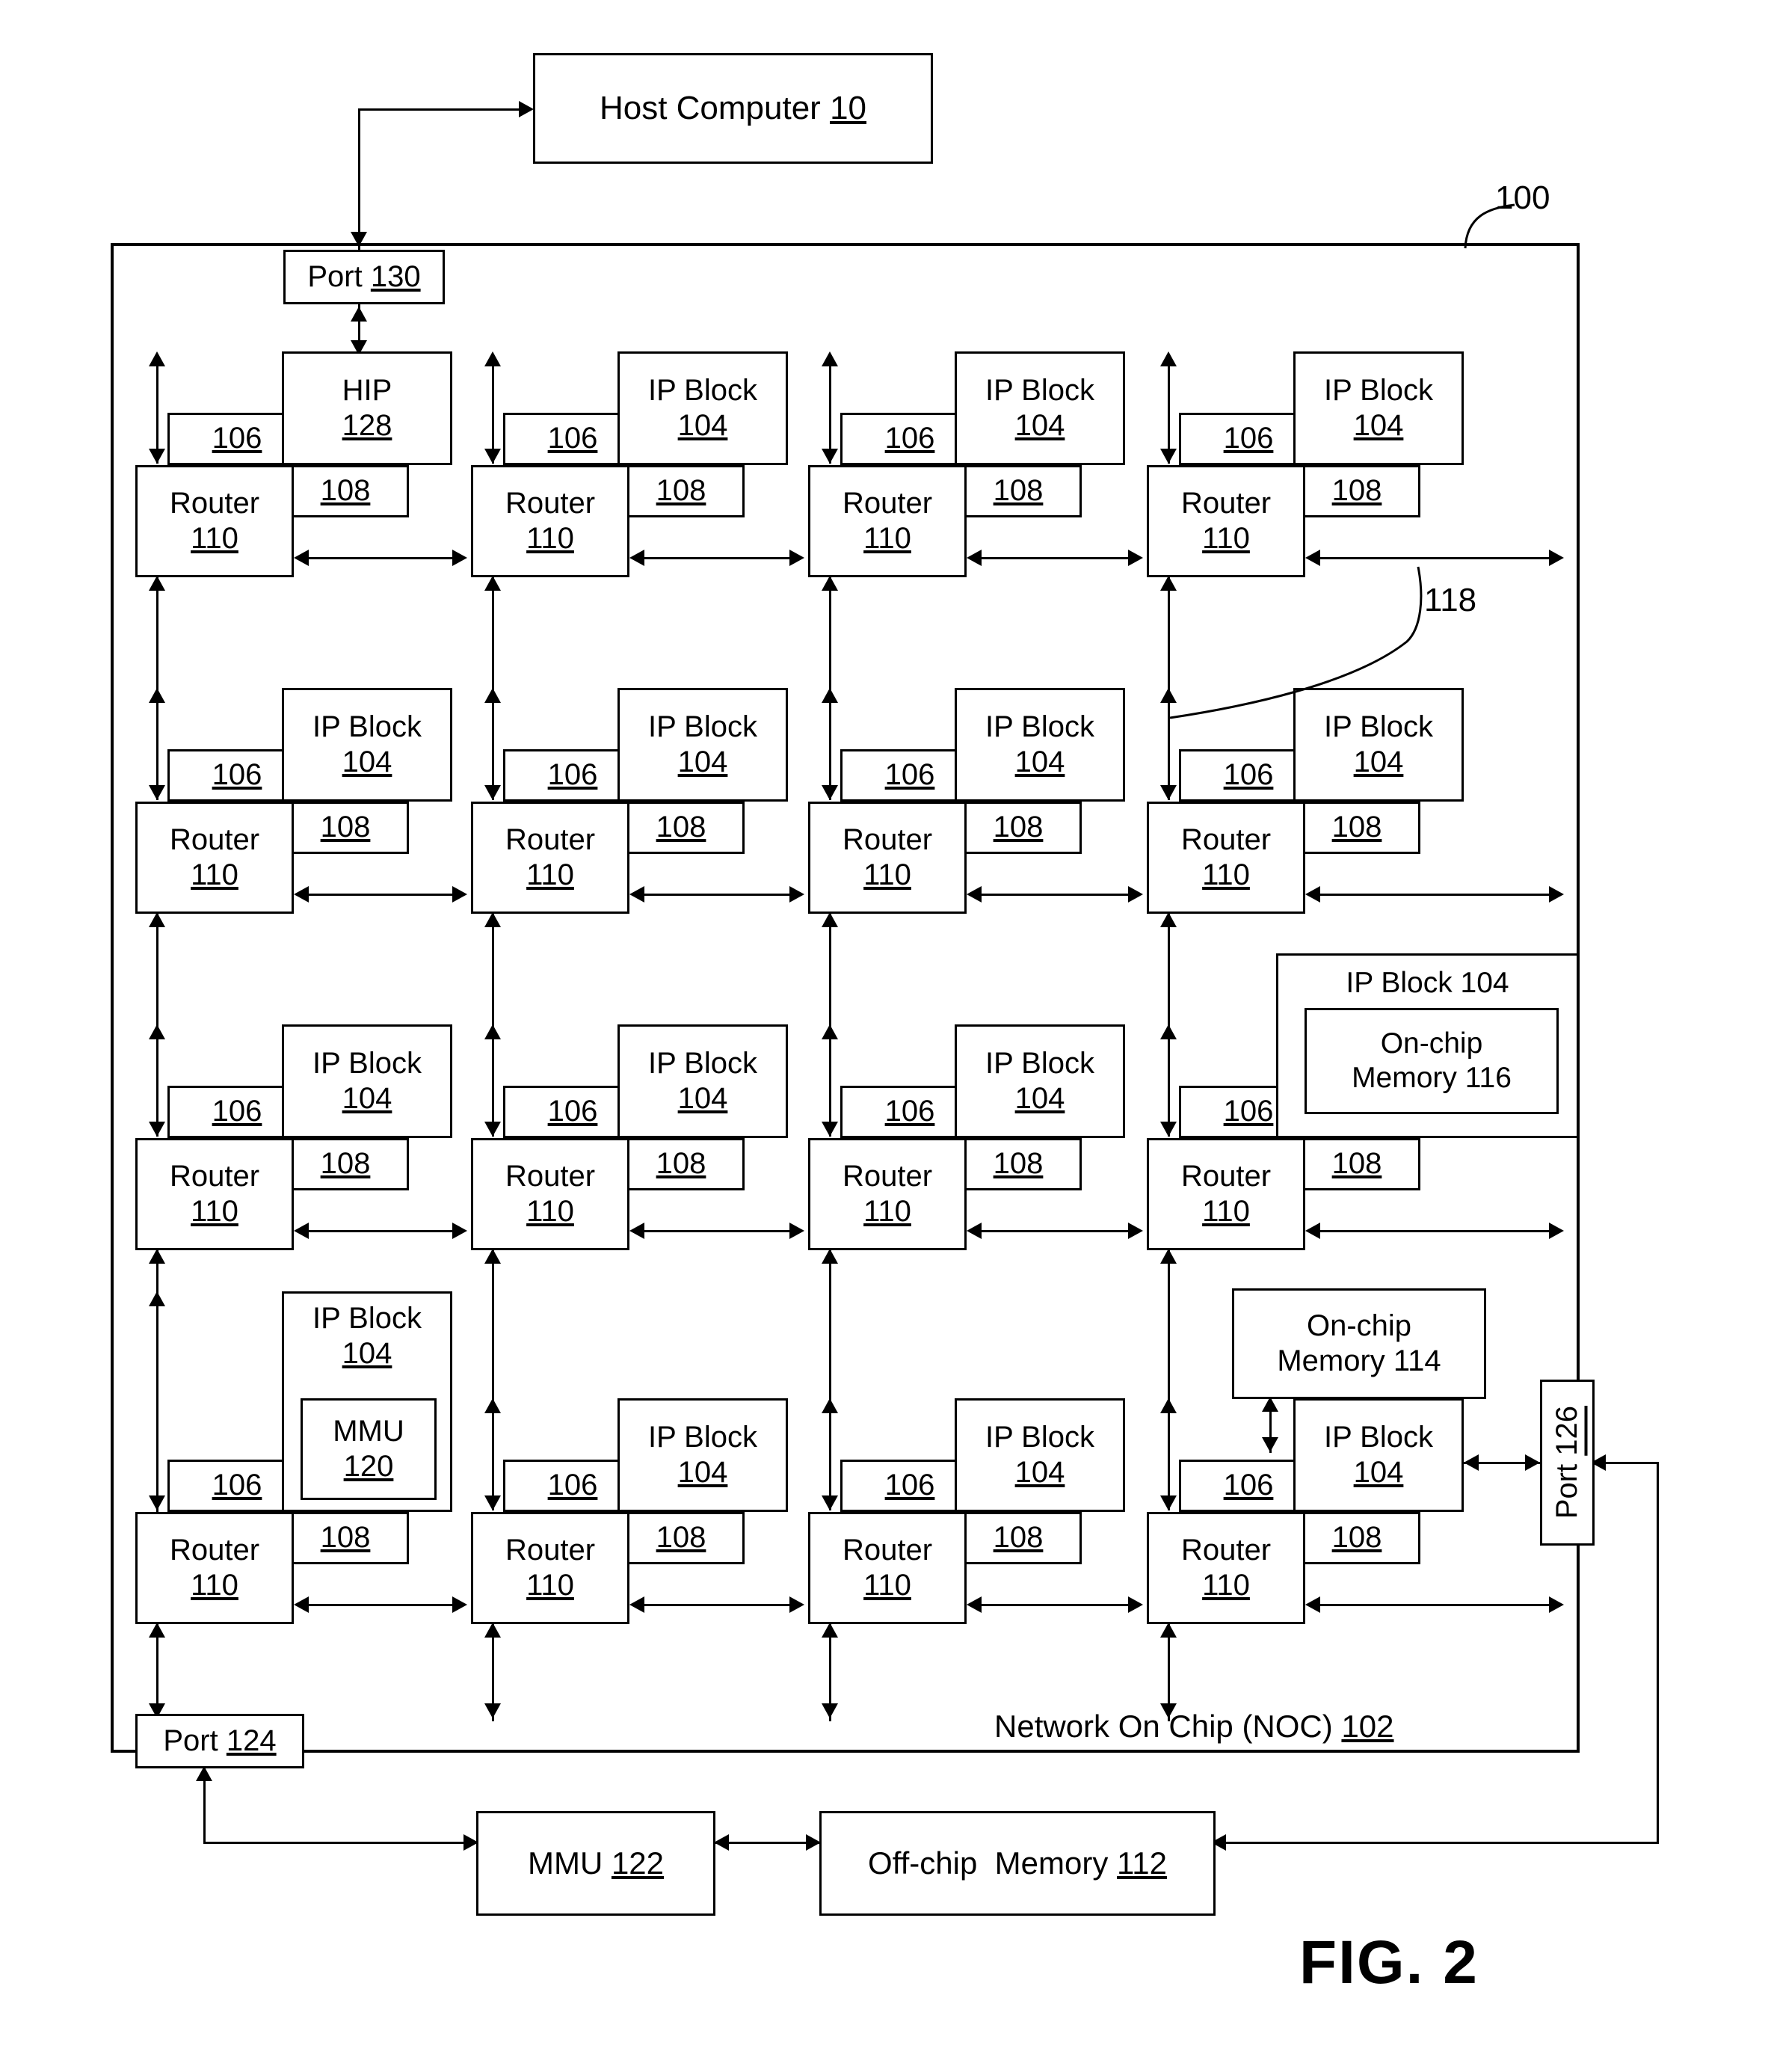 This screenshot has height=2072, width=1768. I want to click on vstub-r3c2-down, so click(830, 1502).